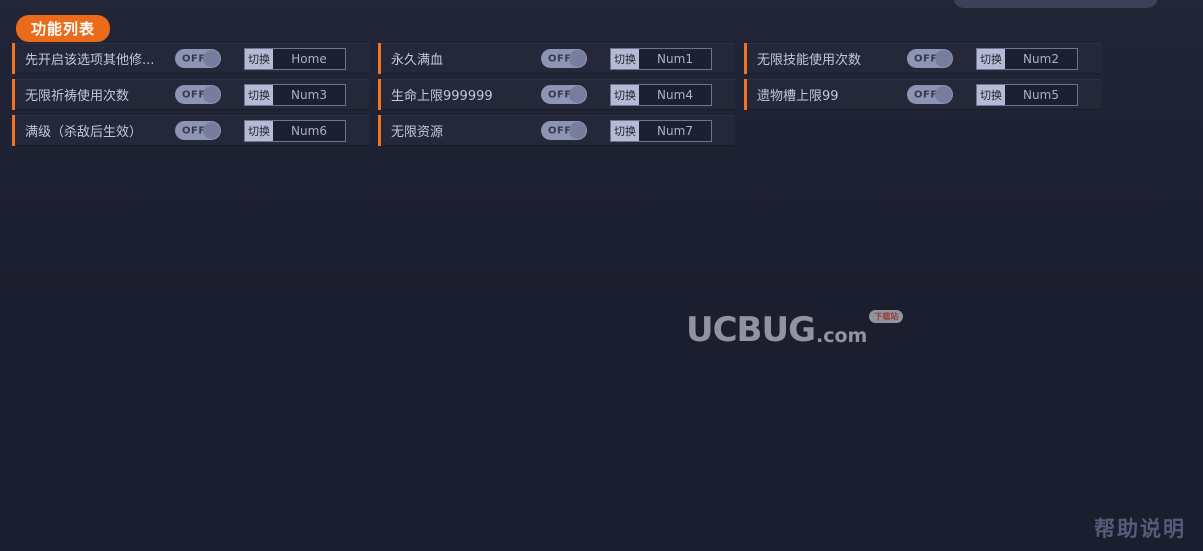 The image size is (1203, 551). I want to click on feature-label: 生命上限999999, so click(442, 96).